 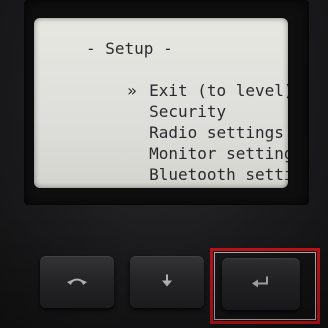 I want to click on back-button, so click(x=77, y=282).